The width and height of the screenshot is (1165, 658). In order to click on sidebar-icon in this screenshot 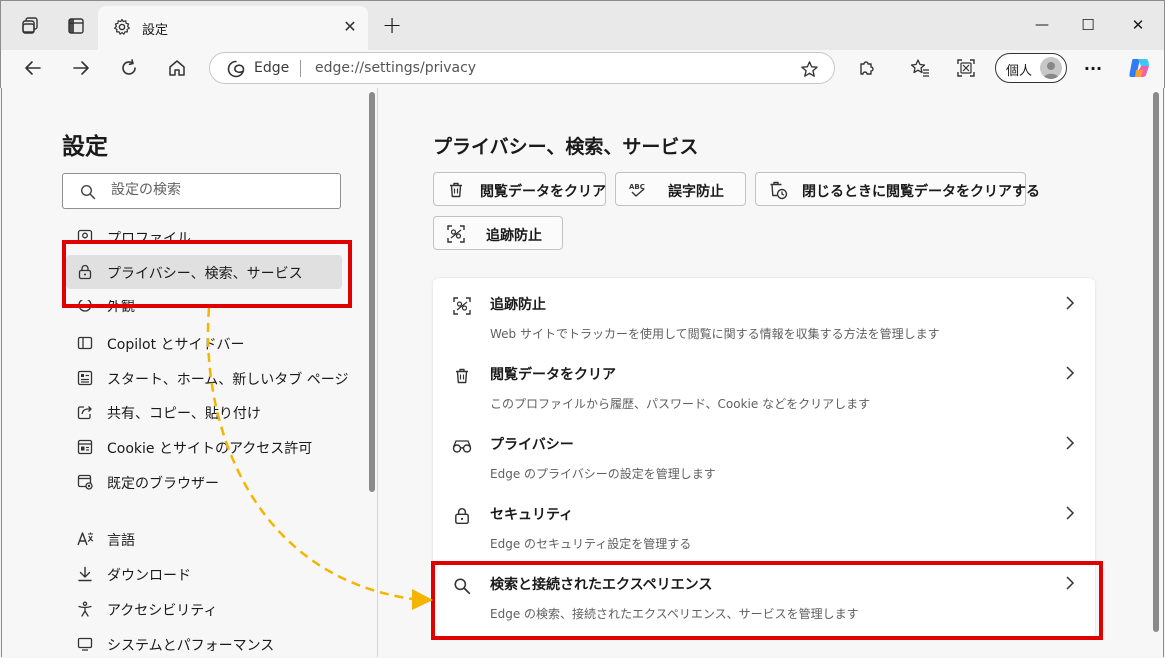, I will do `click(85, 343)`.